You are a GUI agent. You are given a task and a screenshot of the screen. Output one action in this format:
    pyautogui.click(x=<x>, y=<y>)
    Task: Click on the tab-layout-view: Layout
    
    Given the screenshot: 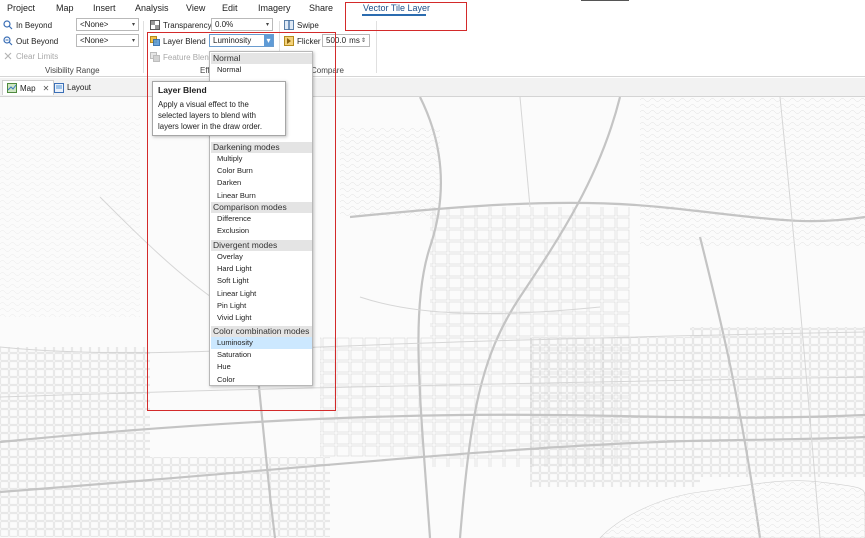 What is the action you would take?
    pyautogui.click(x=72, y=87)
    